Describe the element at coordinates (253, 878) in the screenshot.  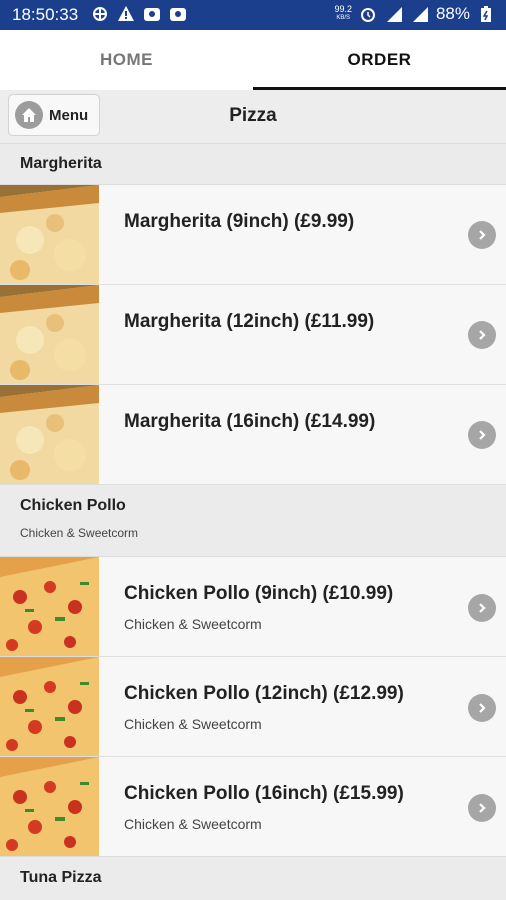
I see `section-header-tuna-pizza: Tuna Pizza` at that location.